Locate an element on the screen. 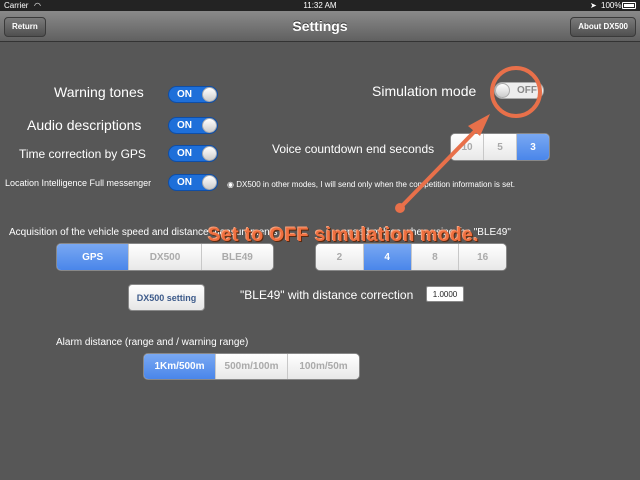 Image resolution: width=640 pixels, height=480 pixels. warning-tones-label: Warning tones is located at coordinates (99, 92).